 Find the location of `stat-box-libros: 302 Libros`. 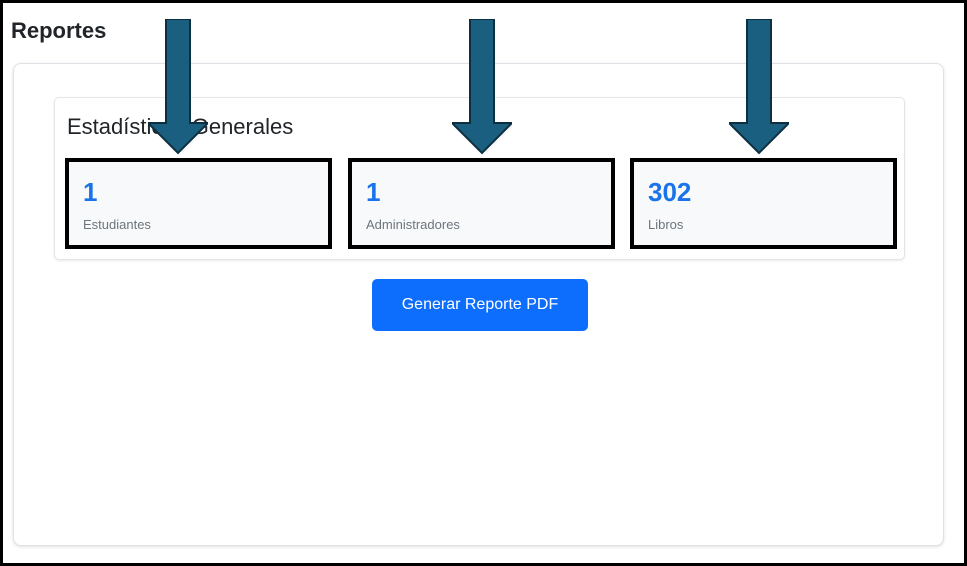

stat-box-libros: 302 Libros is located at coordinates (763, 203).